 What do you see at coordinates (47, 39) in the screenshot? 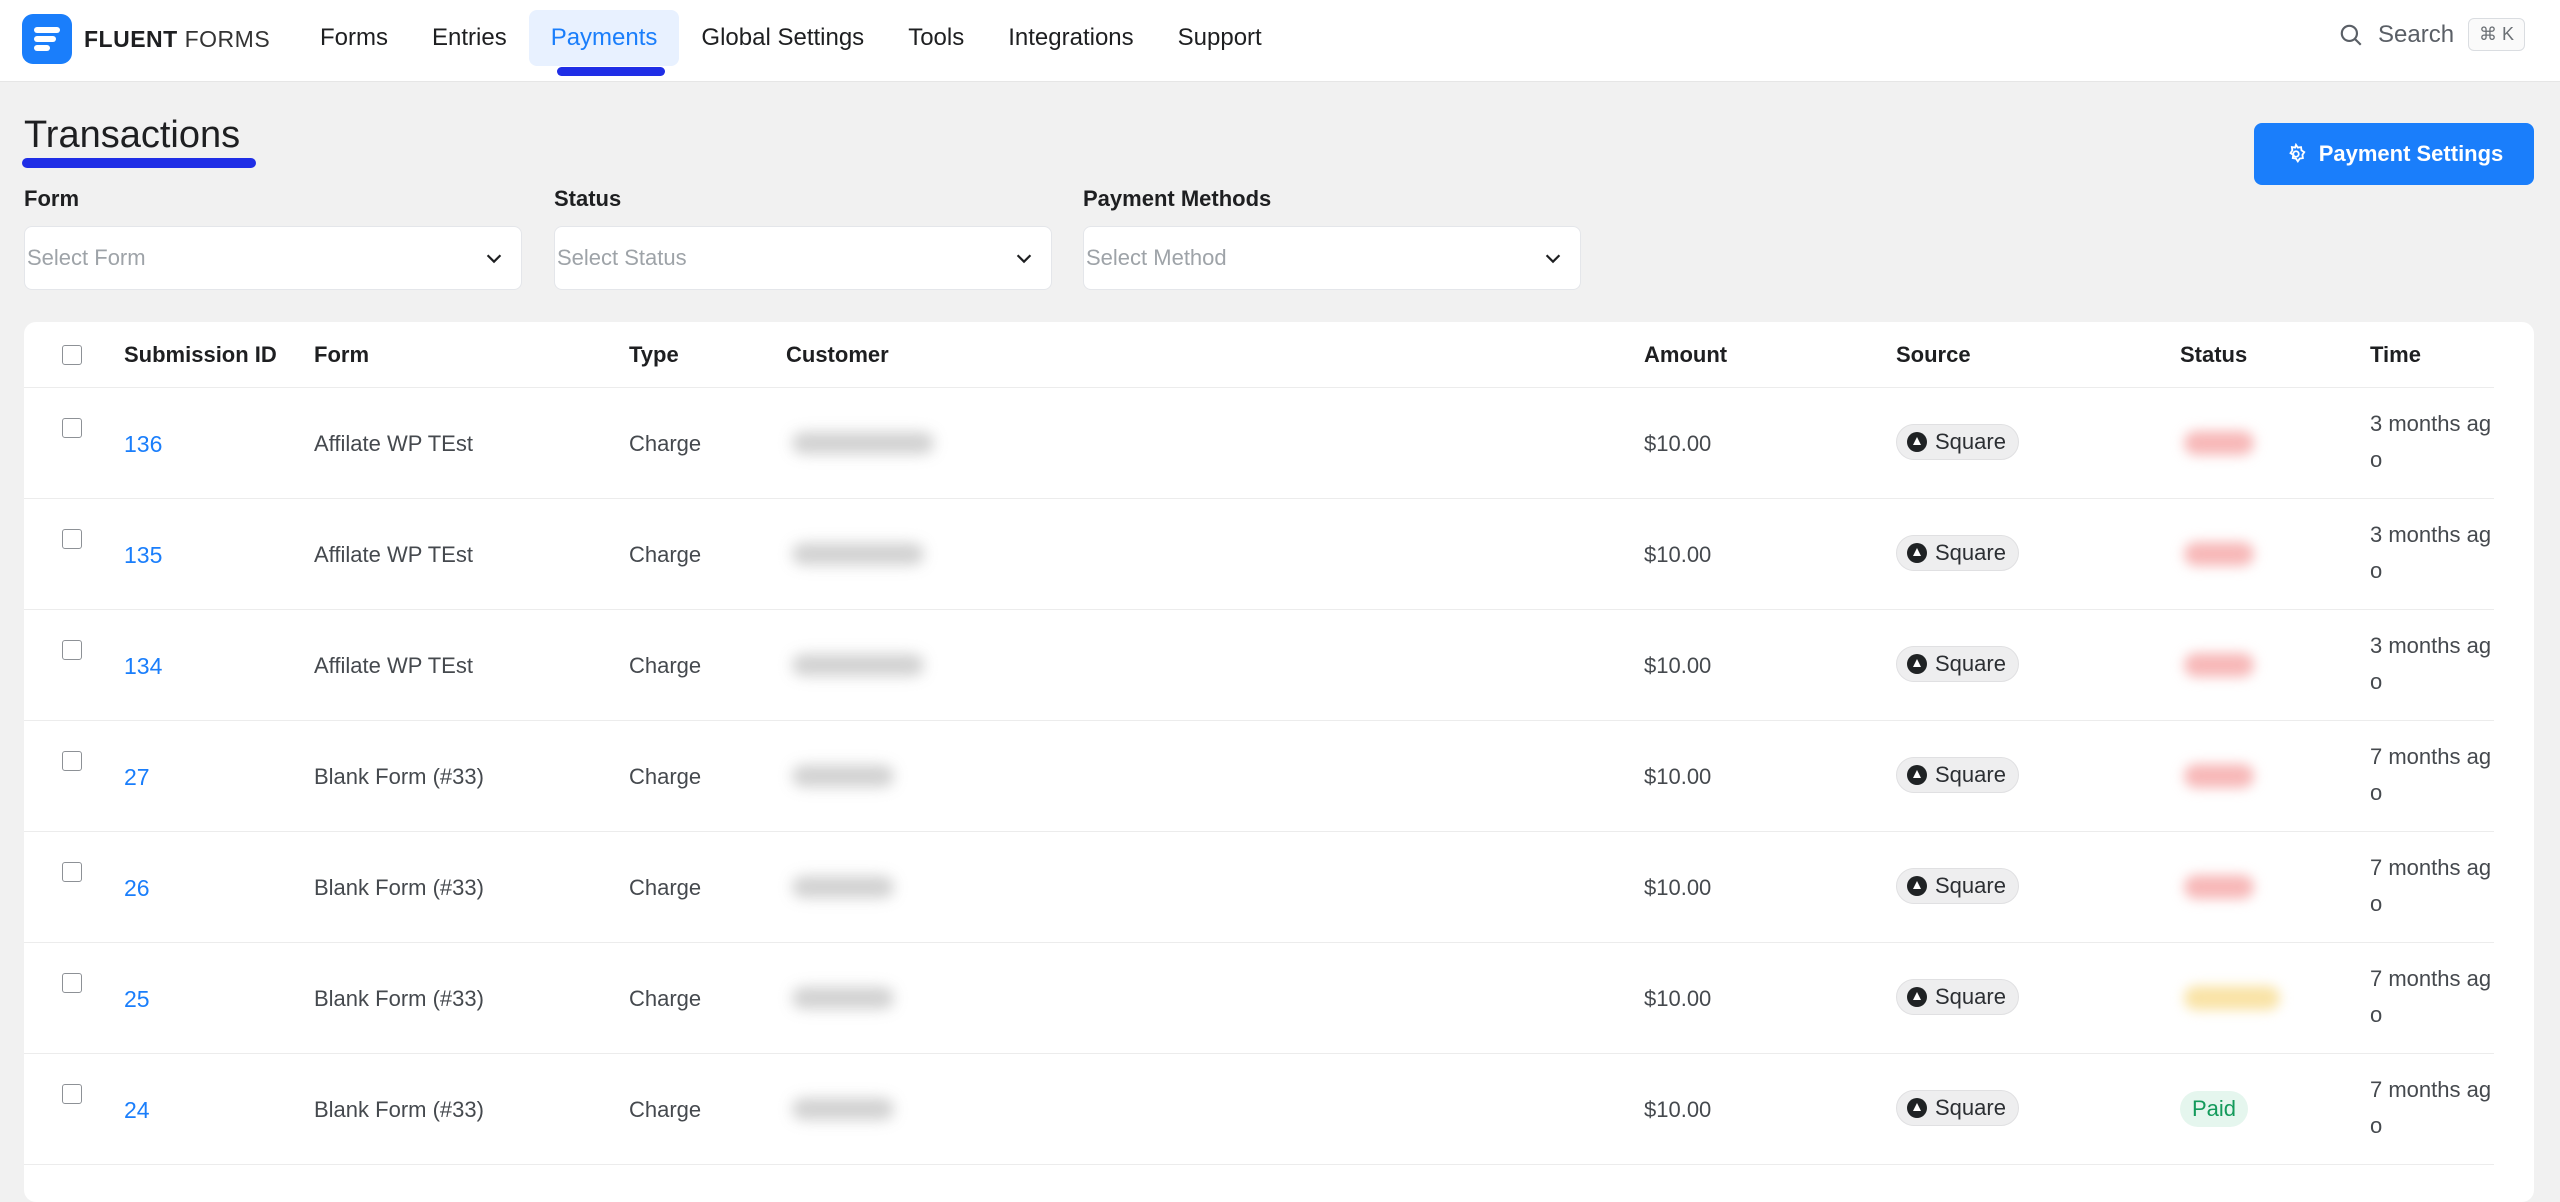
I see `fluent-forms-logo-icon` at bounding box center [47, 39].